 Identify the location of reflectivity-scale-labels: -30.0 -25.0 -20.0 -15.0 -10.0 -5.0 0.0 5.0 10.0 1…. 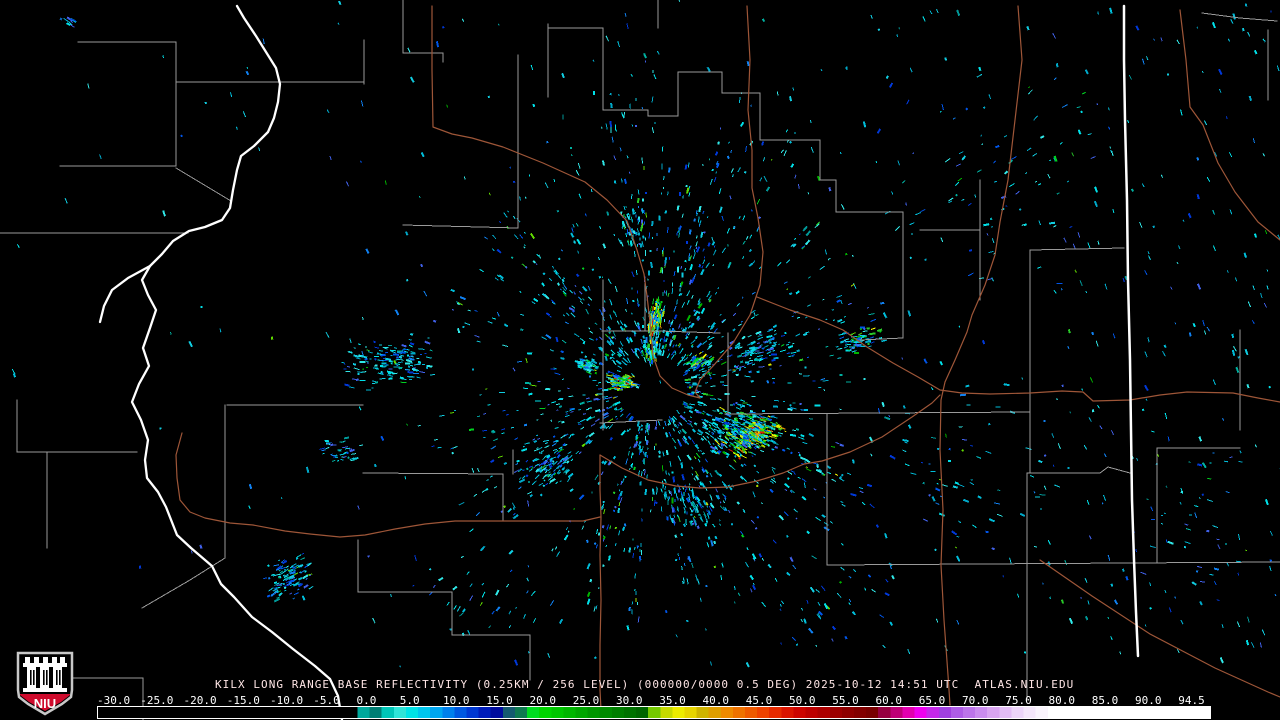
(640, 700).